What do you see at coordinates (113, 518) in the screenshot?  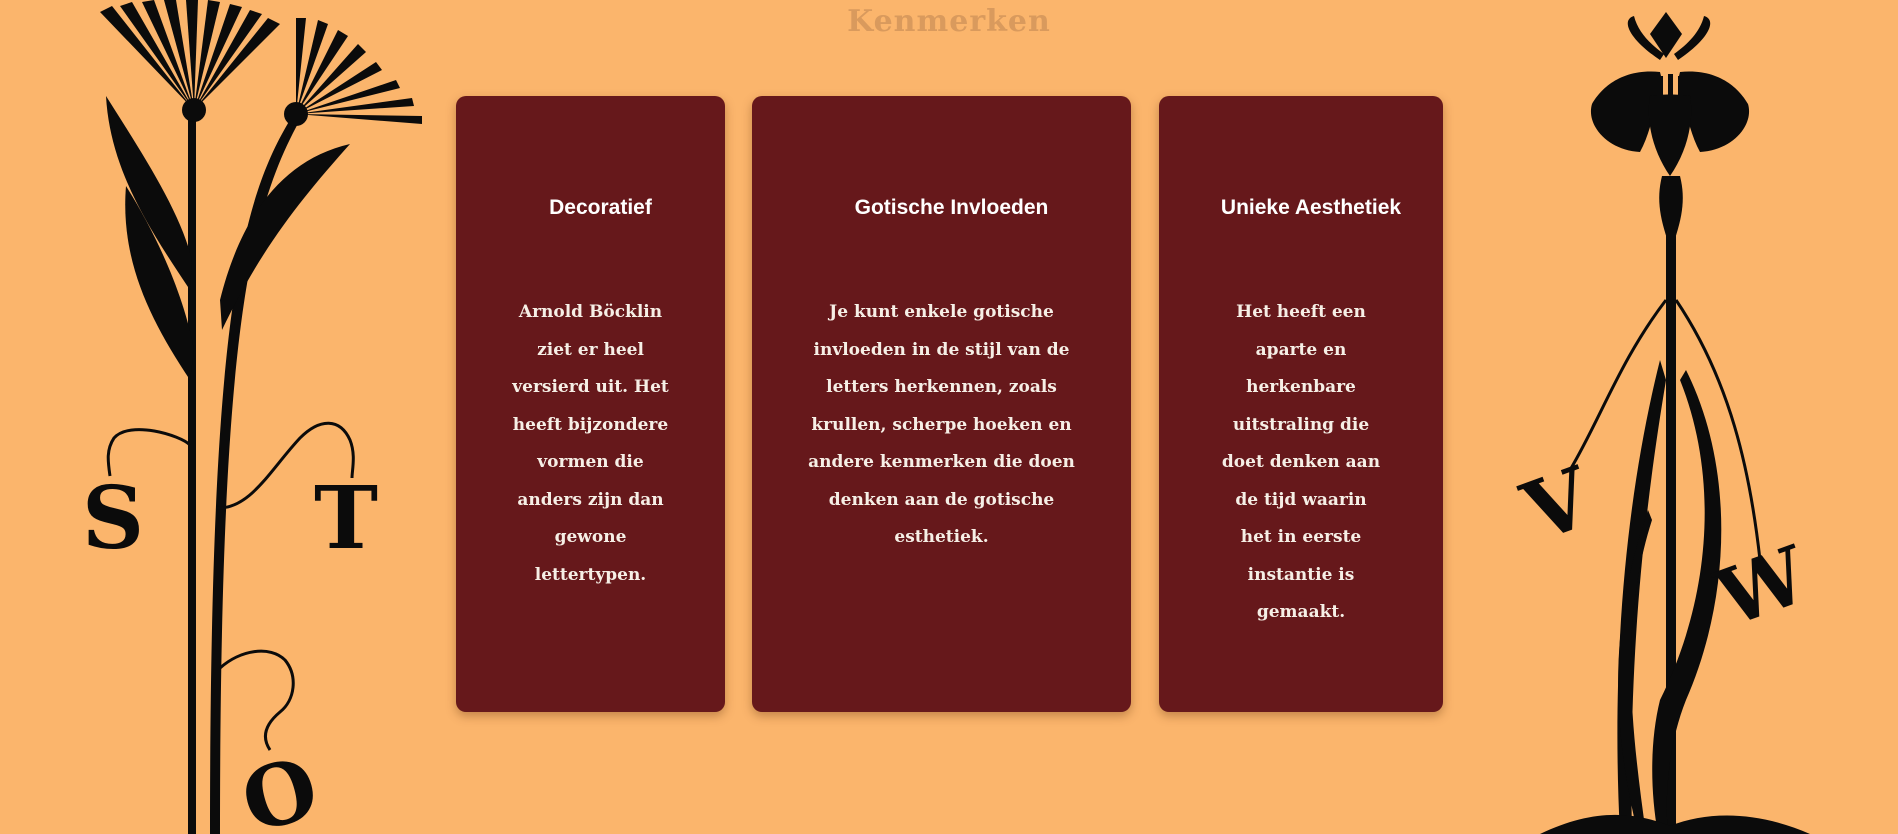 I see `deco-letter-s: S` at bounding box center [113, 518].